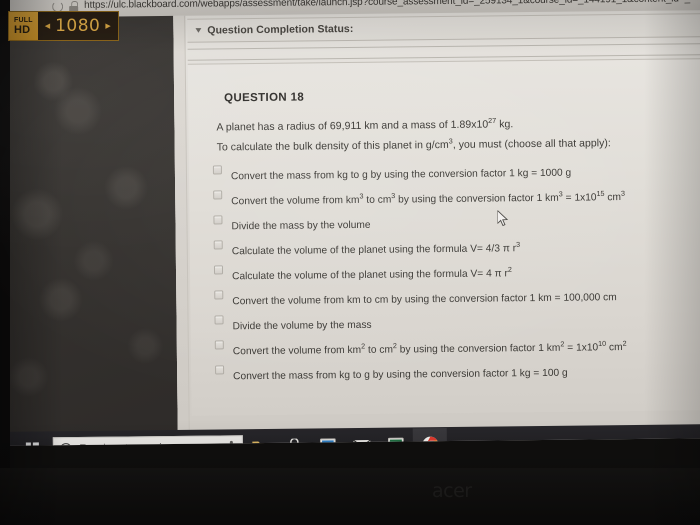  I want to click on osd-full-text: FULL, so click(23, 20).